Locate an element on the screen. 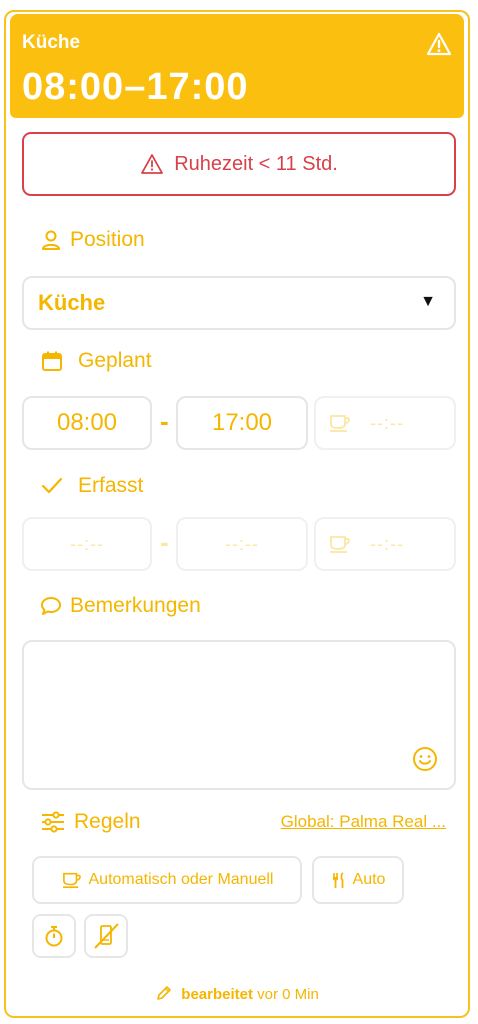  planned-start-input: 08:00 is located at coordinates (87, 423).